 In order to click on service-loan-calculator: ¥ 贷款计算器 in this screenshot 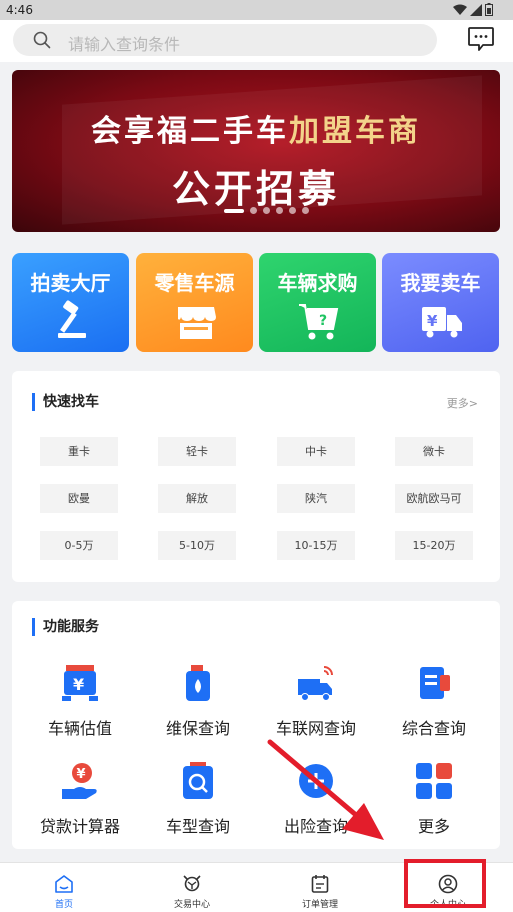, I will do `click(80, 799)`.